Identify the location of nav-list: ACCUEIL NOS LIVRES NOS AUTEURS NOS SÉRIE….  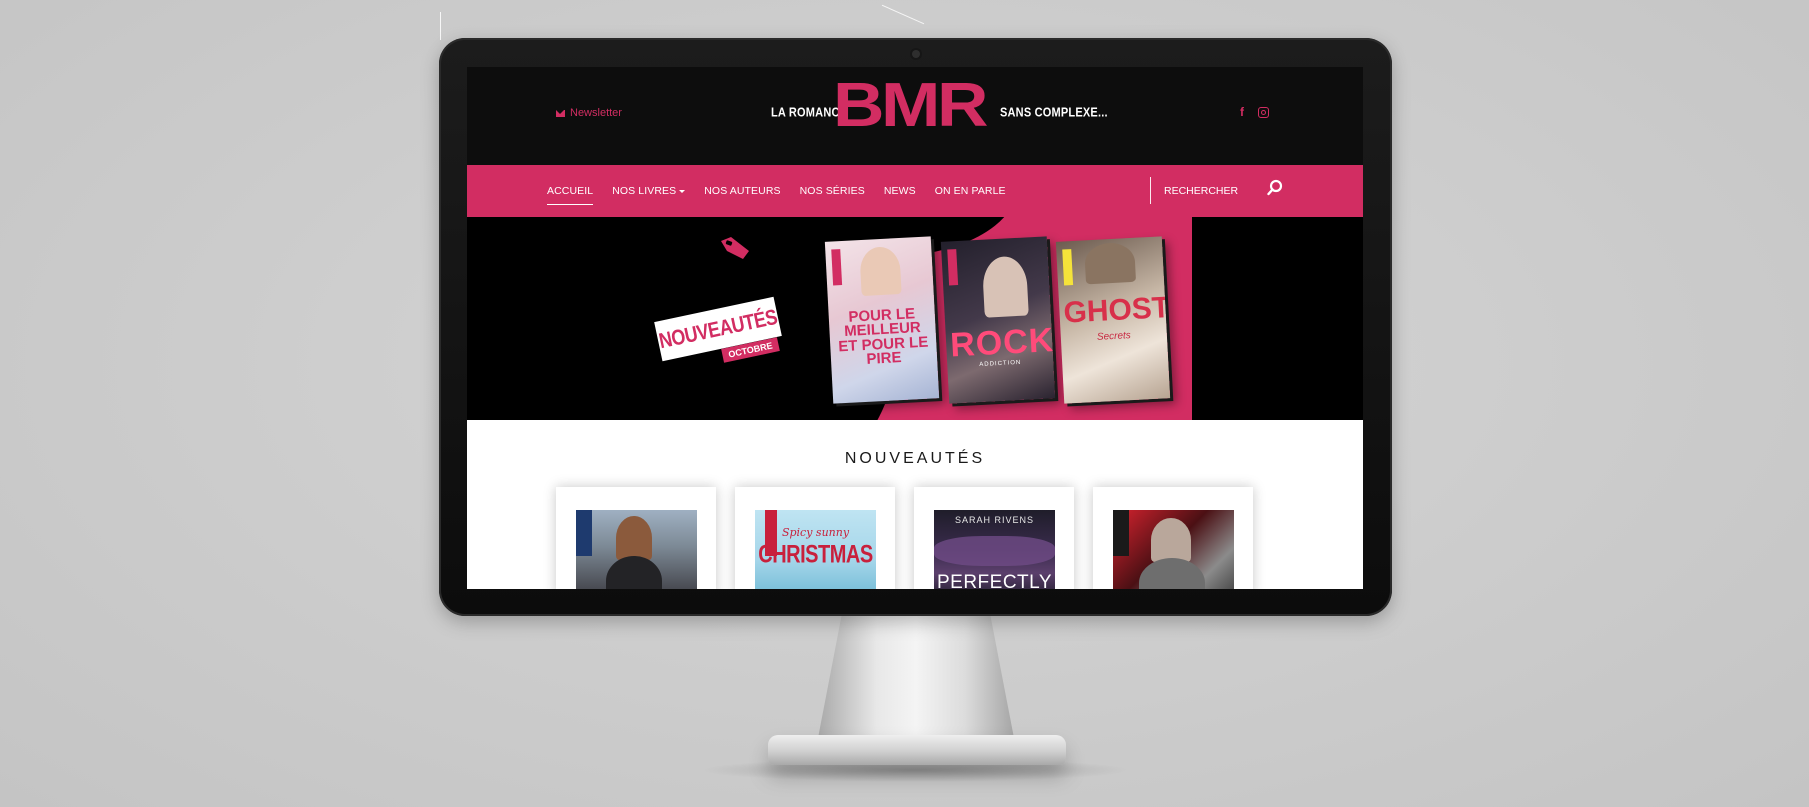
(776, 191).